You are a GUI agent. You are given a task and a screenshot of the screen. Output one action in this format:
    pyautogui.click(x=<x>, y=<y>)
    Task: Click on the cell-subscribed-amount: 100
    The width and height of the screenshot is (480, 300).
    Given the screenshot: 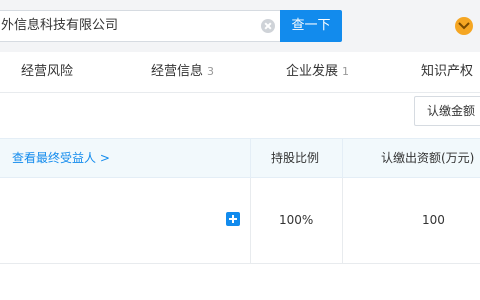 What is the action you would take?
    pyautogui.click(x=433, y=220)
    